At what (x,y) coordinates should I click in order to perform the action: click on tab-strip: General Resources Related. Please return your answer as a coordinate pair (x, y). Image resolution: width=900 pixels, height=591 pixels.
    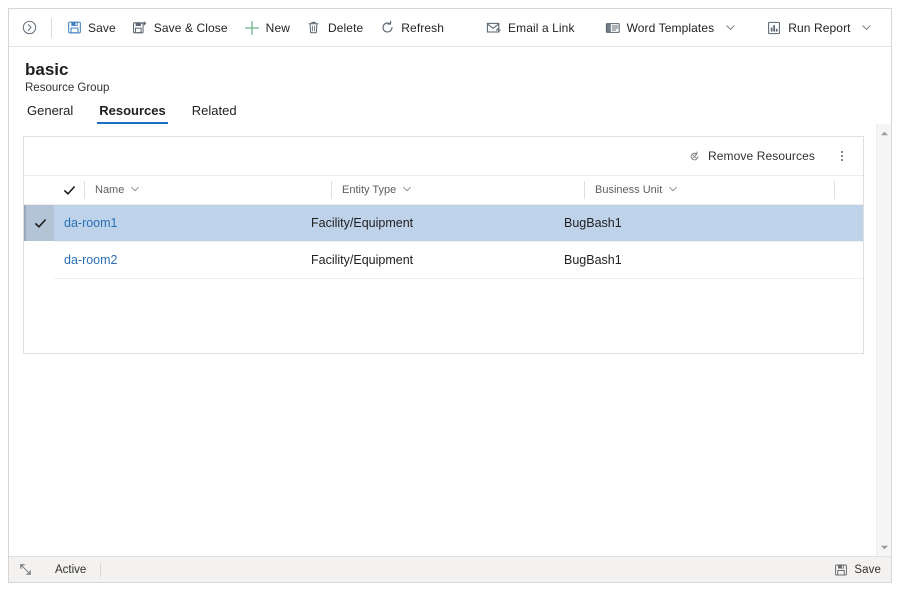
    Looking at the image, I should click on (450, 109).